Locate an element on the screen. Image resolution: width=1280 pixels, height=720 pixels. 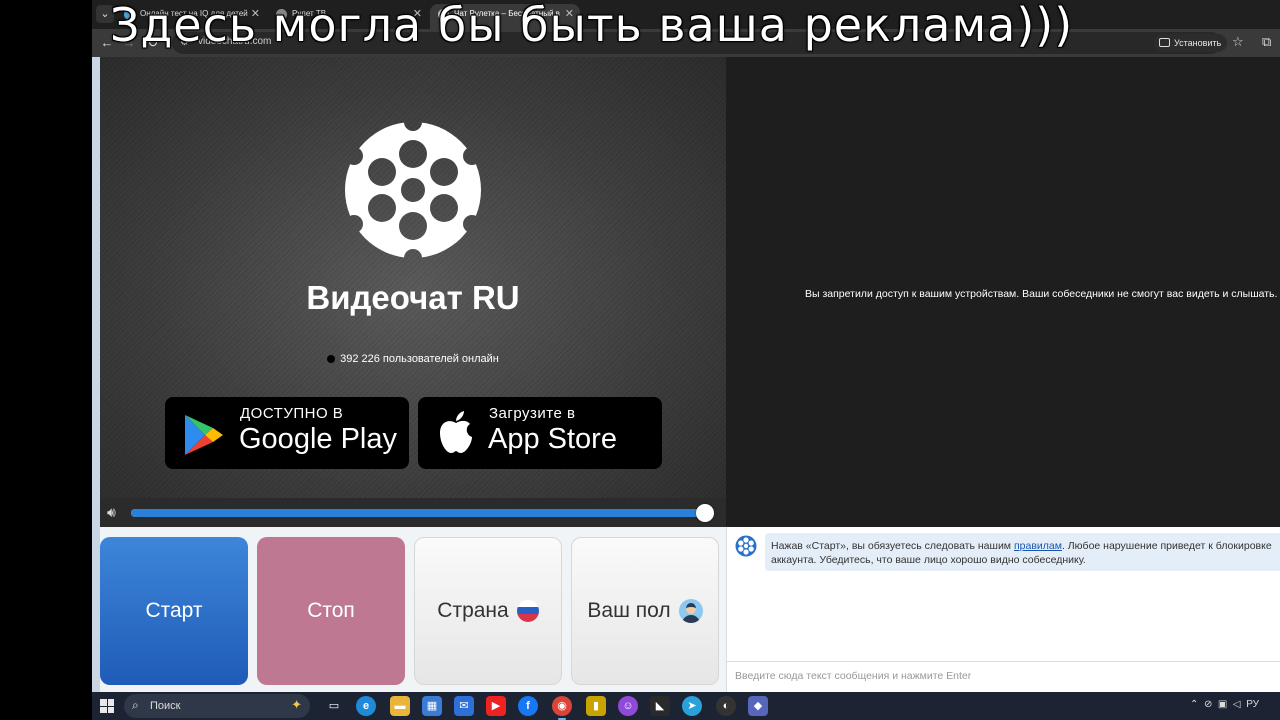
app-icon-yellow: ▮ is located at coordinates (596, 706).